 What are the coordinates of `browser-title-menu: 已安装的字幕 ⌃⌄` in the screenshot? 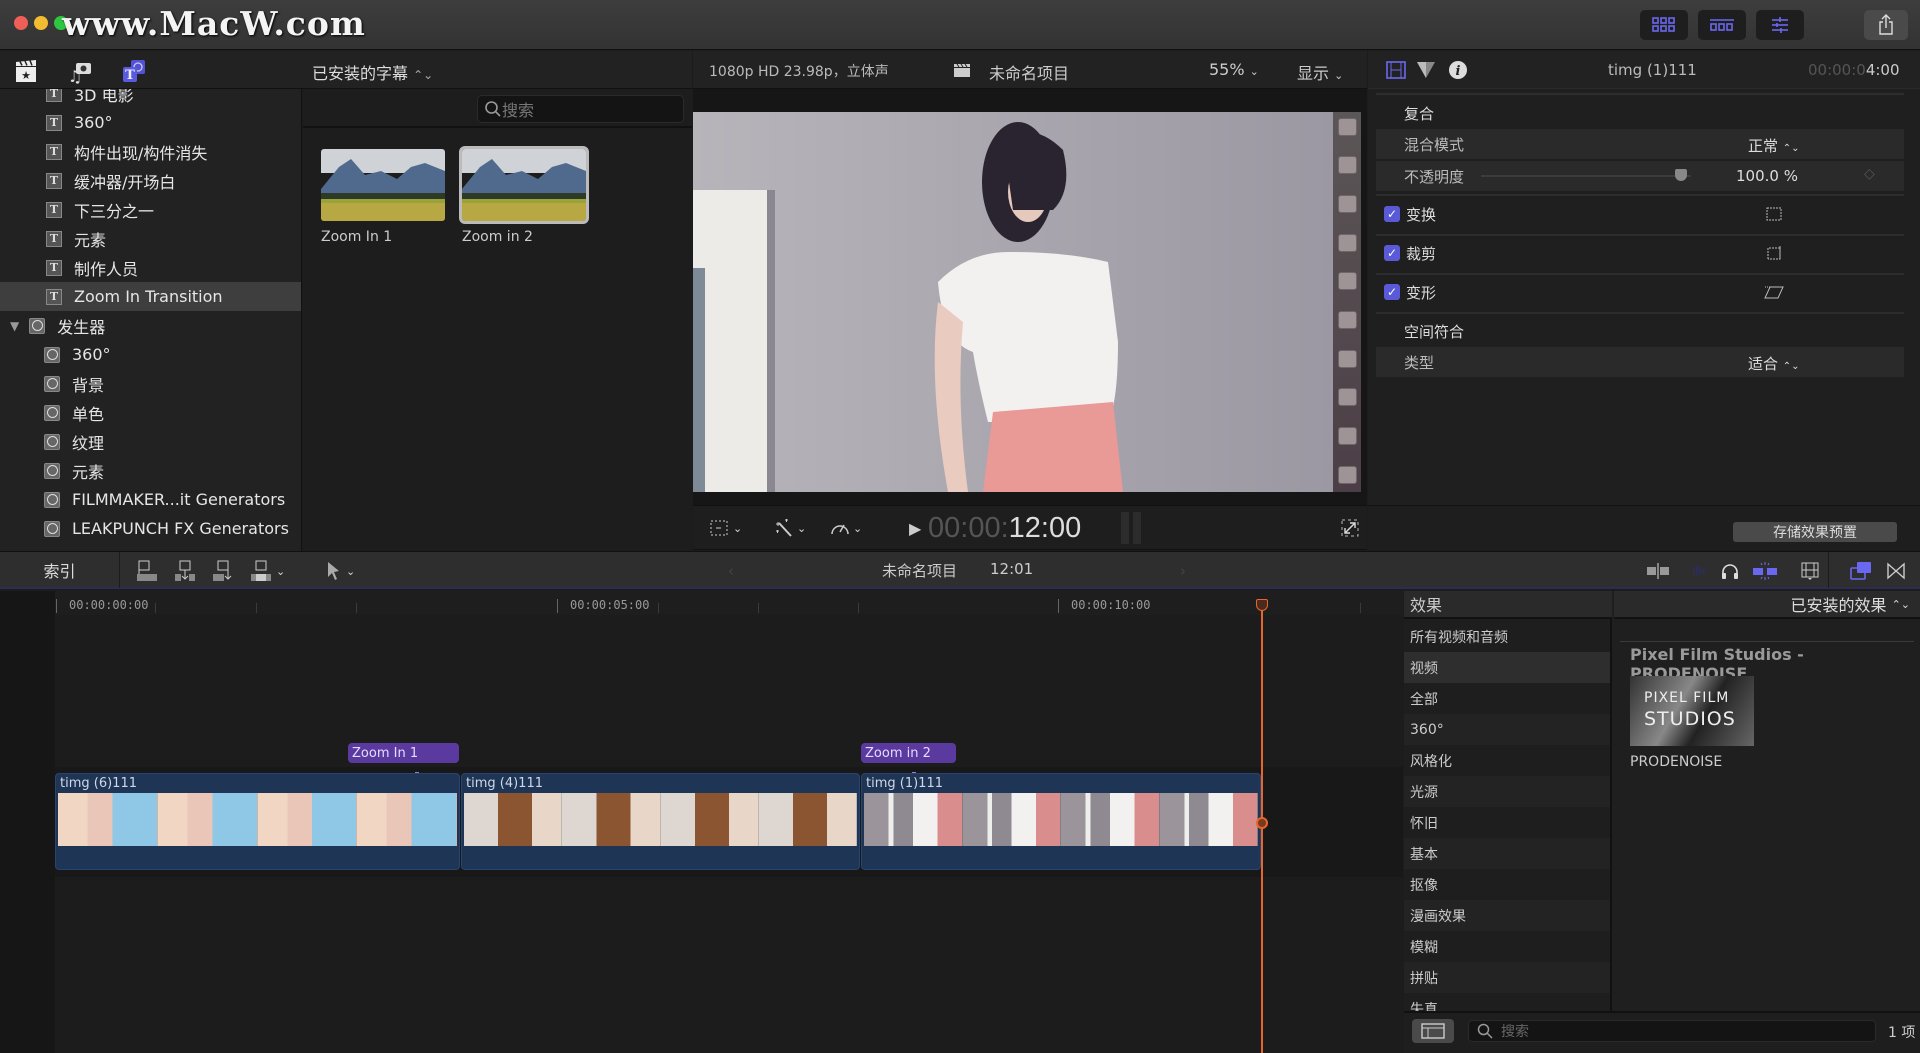 It's located at (372, 72).